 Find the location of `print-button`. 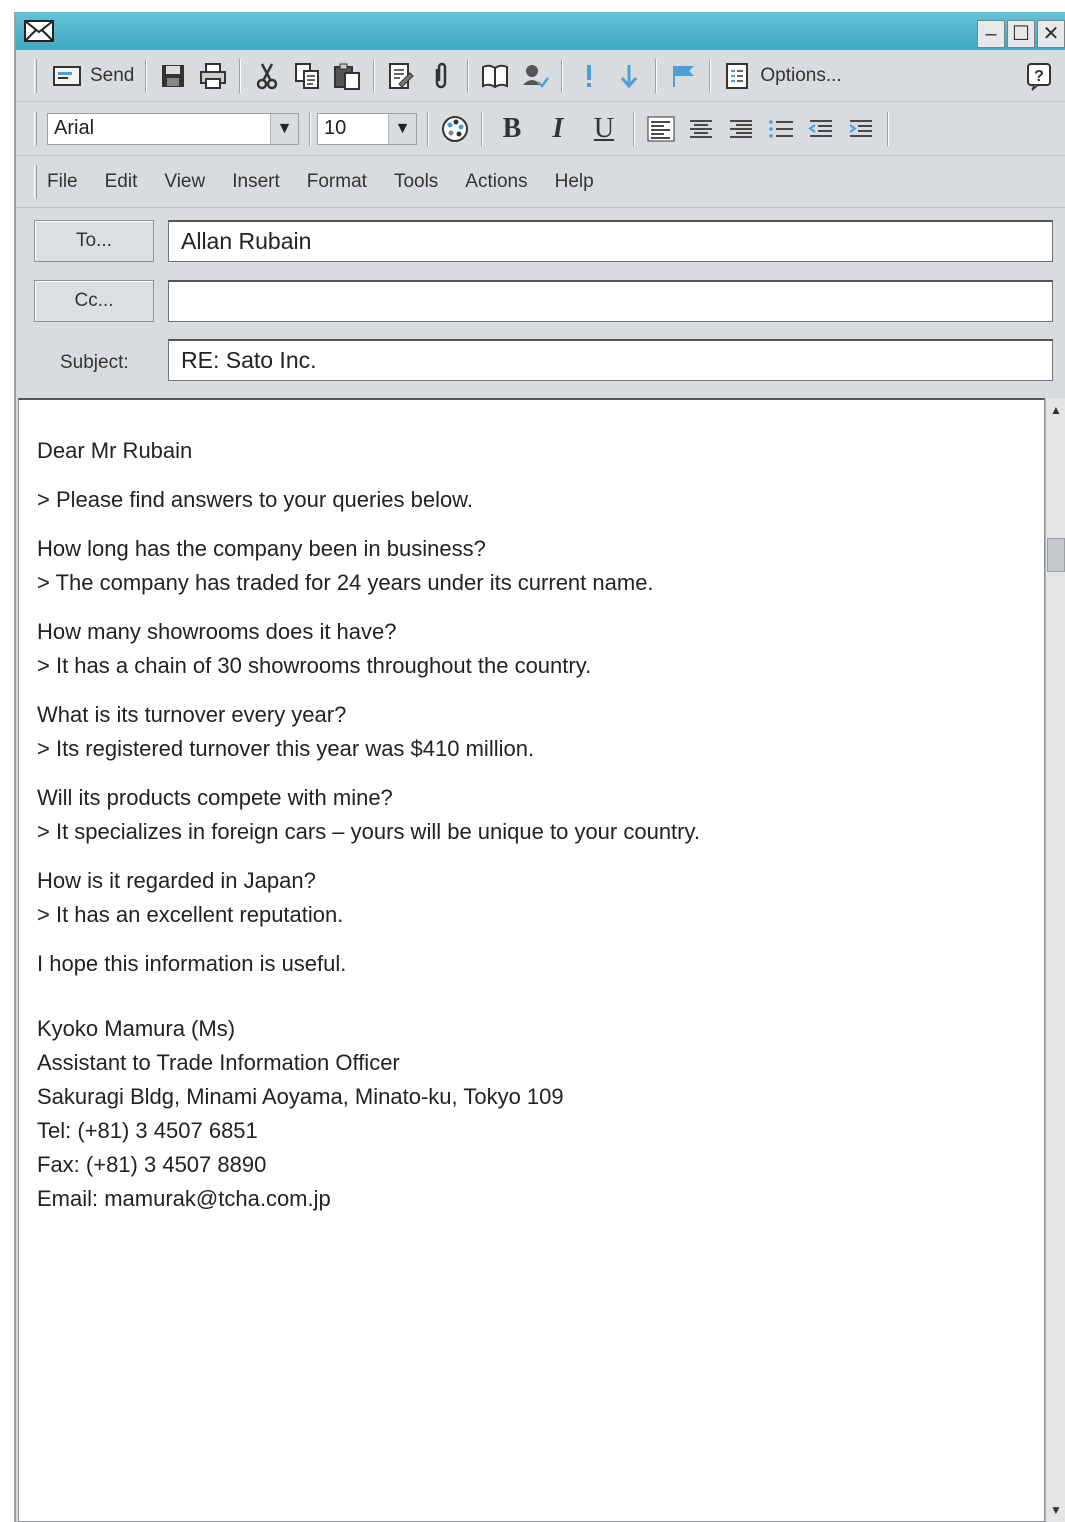

print-button is located at coordinates (213, 76).